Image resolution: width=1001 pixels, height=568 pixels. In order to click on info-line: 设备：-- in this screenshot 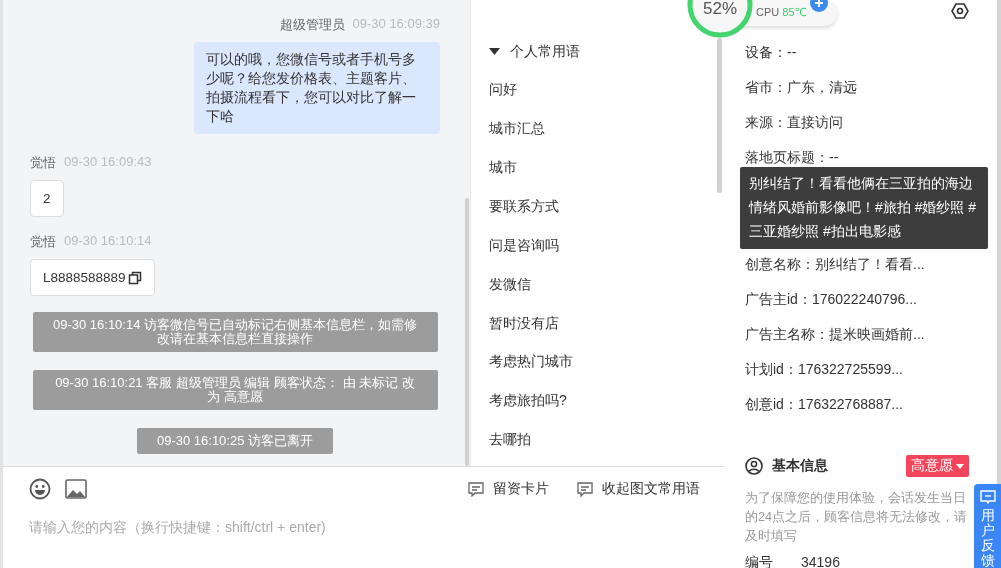, I will do `click(771, 52)`.